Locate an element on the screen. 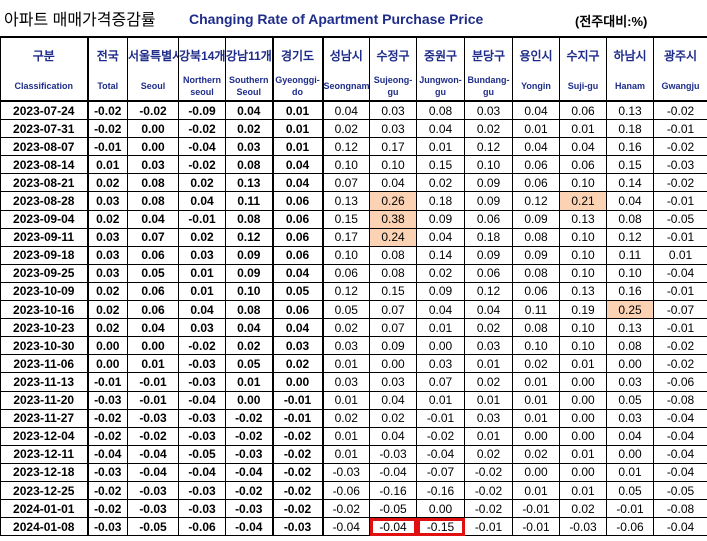 The width and height of the screenshot is (707, 541). row-date: 2023-09-25 is located at coordinates (44, 273).